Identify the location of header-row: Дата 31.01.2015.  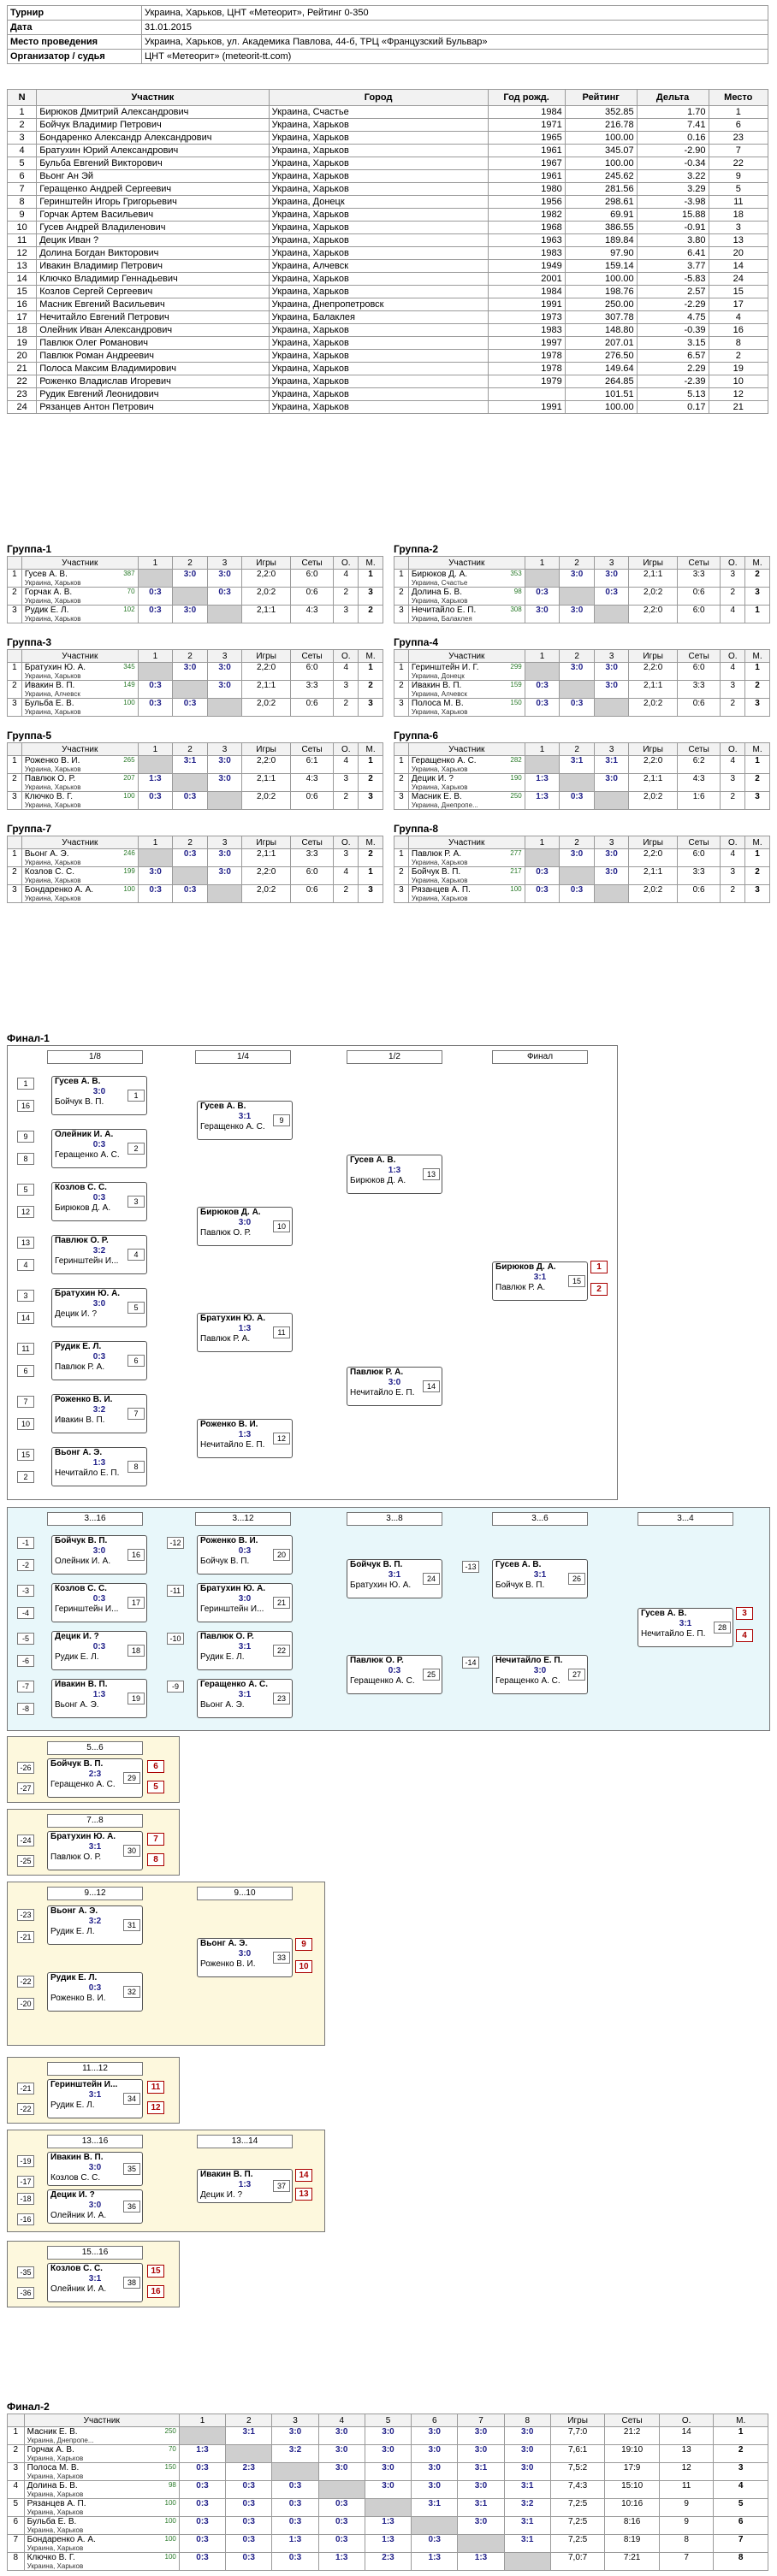
(387, 27).